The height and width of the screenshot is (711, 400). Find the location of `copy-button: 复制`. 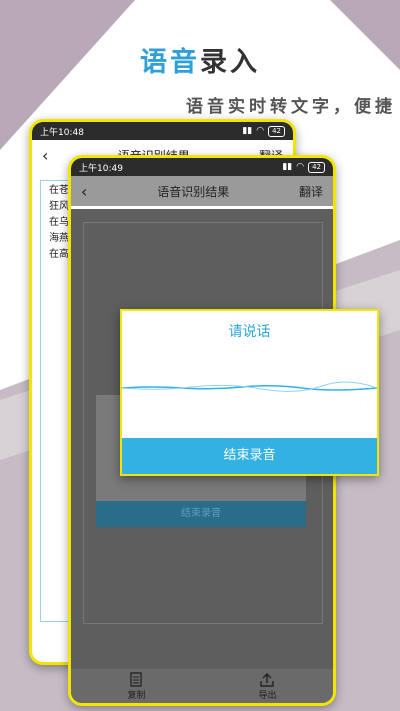

copy-button: 复制 is located at coordinates (136, 686).